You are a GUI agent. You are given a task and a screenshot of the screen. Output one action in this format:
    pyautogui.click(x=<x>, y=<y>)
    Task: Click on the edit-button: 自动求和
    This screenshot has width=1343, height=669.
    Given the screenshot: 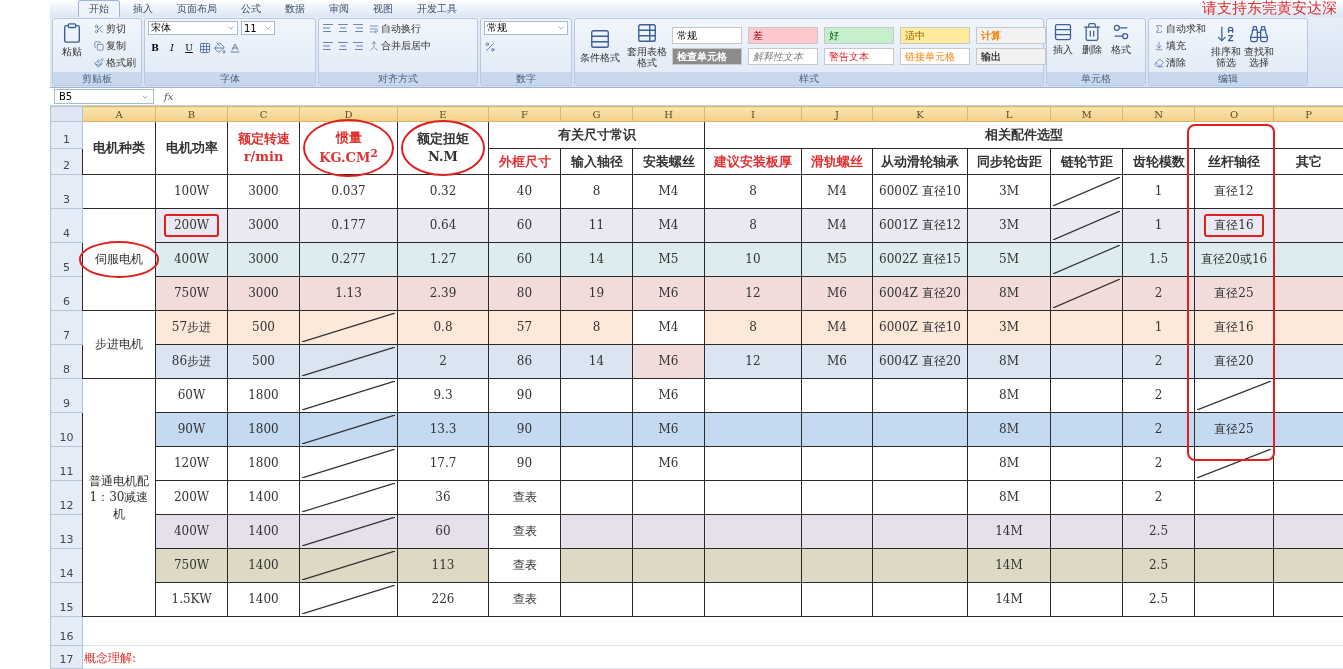 What is the action you would take?
    pyautogui.click(x=1180, y=28)
    